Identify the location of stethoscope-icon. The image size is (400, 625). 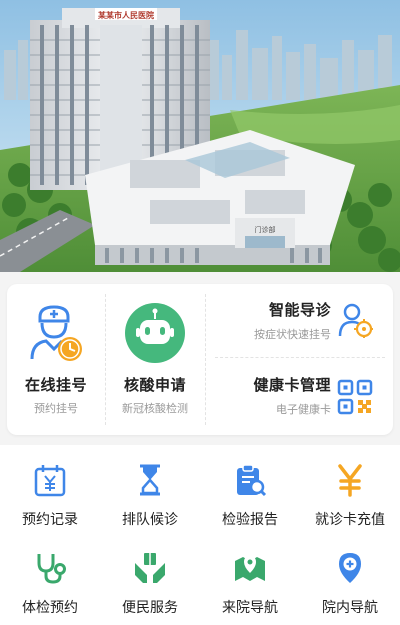
(50, 568).